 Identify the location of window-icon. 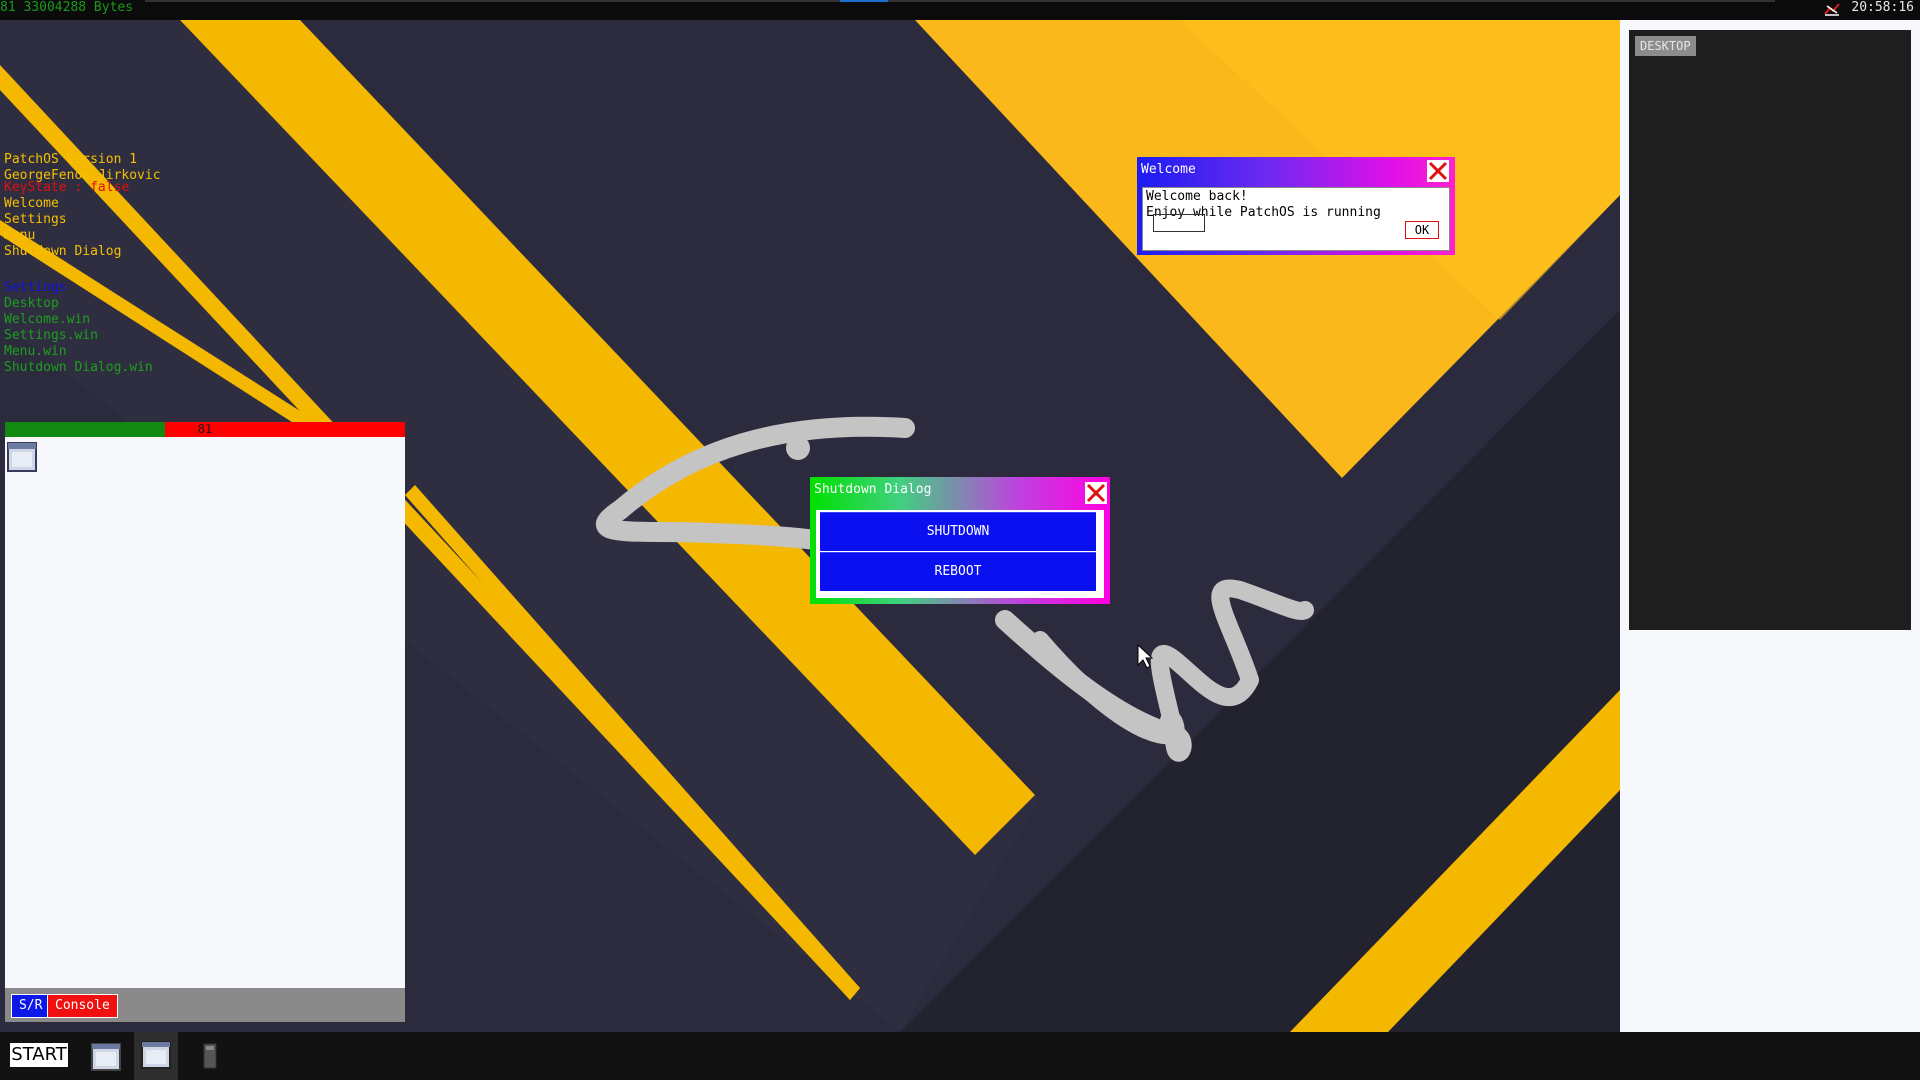
(22, 457).